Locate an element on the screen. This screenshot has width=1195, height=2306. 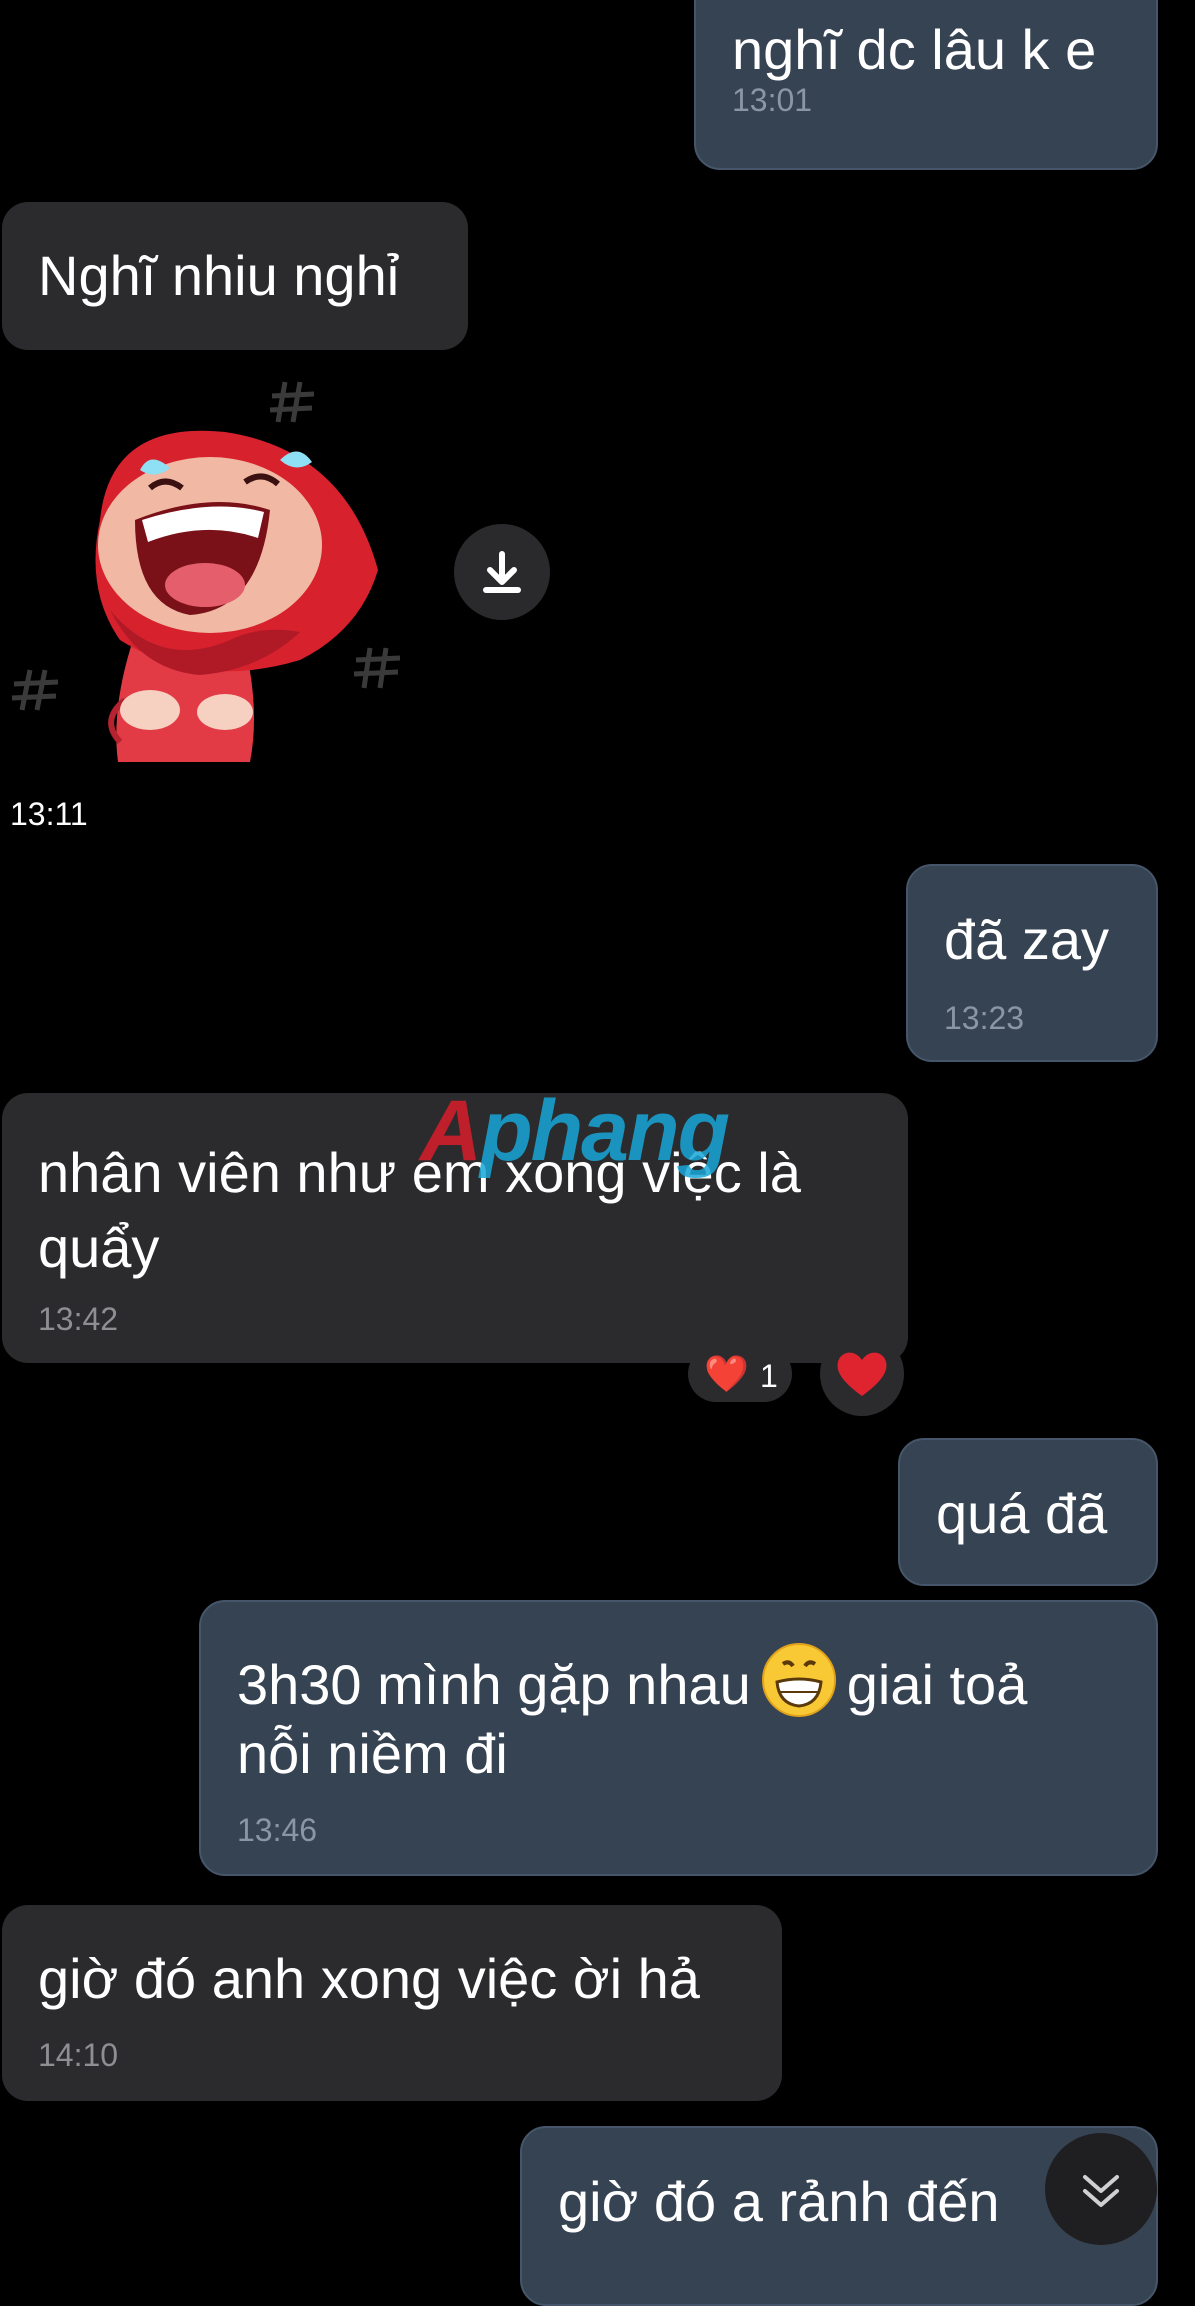
message-text: nghĩ dc lâu k e is located at coordinates (914, 49).